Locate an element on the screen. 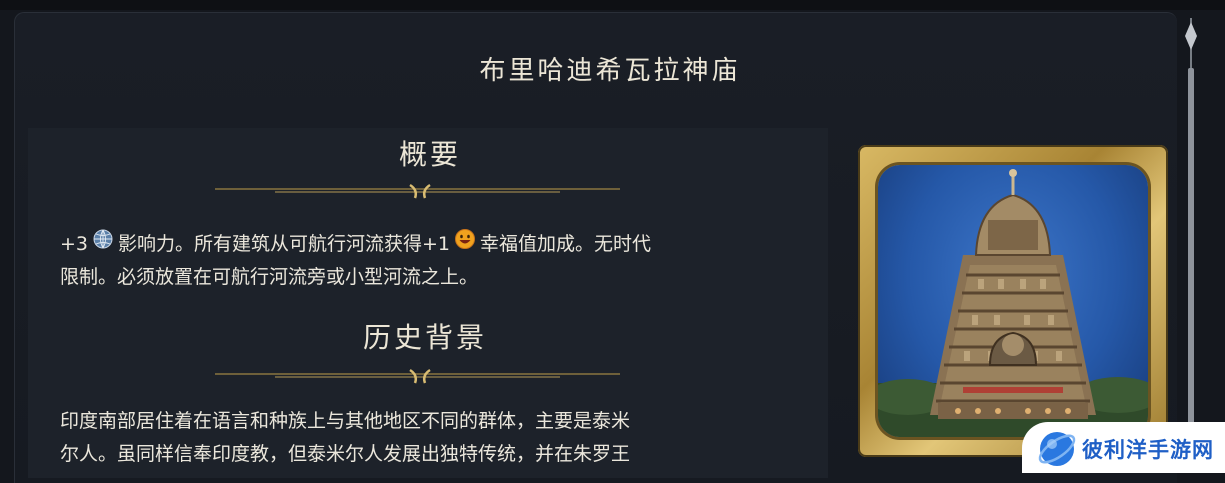 This screenshot has height=483, width=1225. watermark-logo-icon is located at coordinates (1057, 449).